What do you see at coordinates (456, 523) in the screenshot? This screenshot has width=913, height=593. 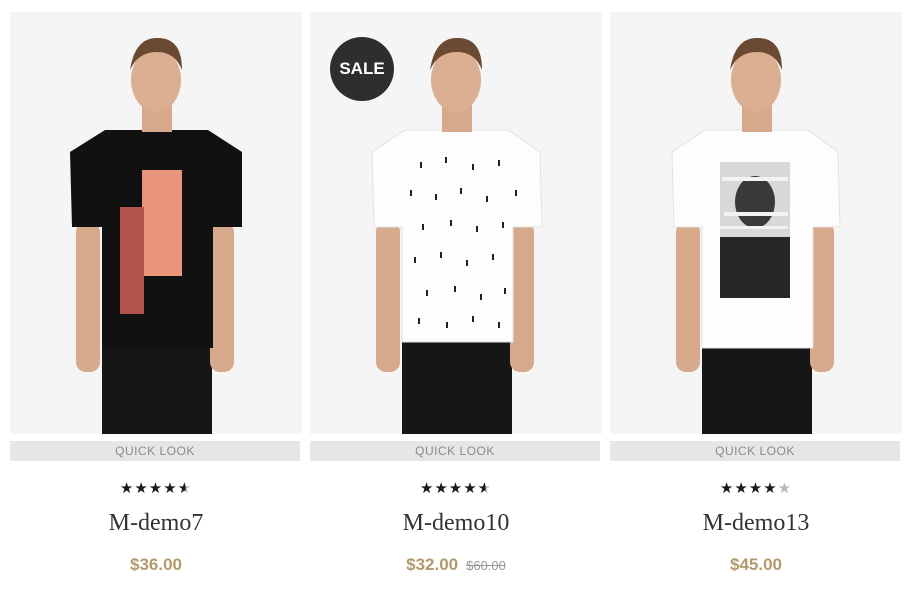 I see `product-name: M-demo10` at bounding box center [456, 523].